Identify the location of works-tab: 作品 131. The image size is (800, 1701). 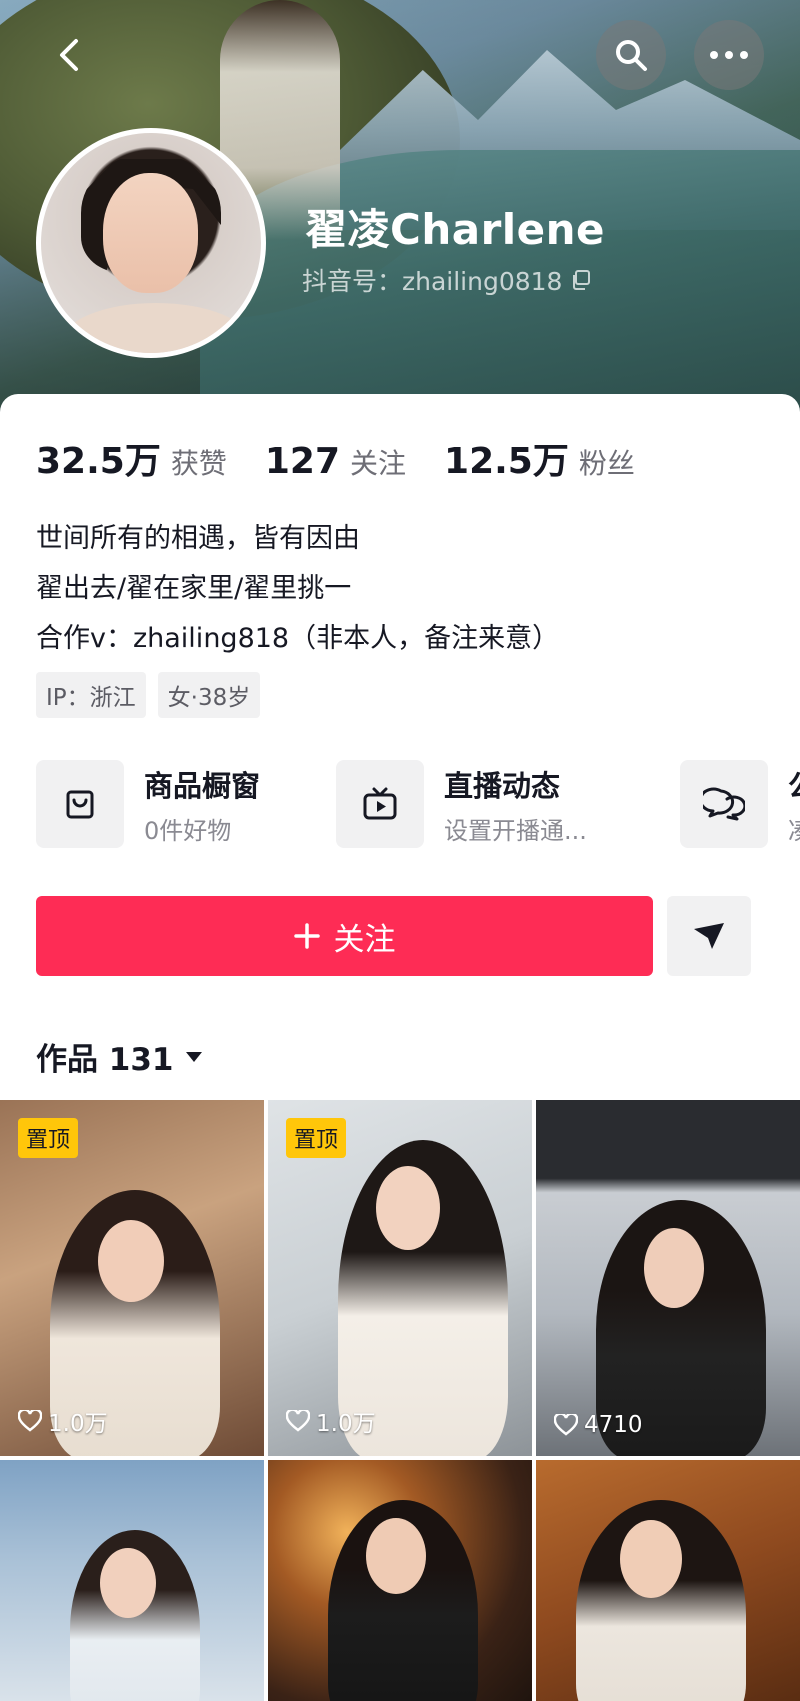
(120, 1056).